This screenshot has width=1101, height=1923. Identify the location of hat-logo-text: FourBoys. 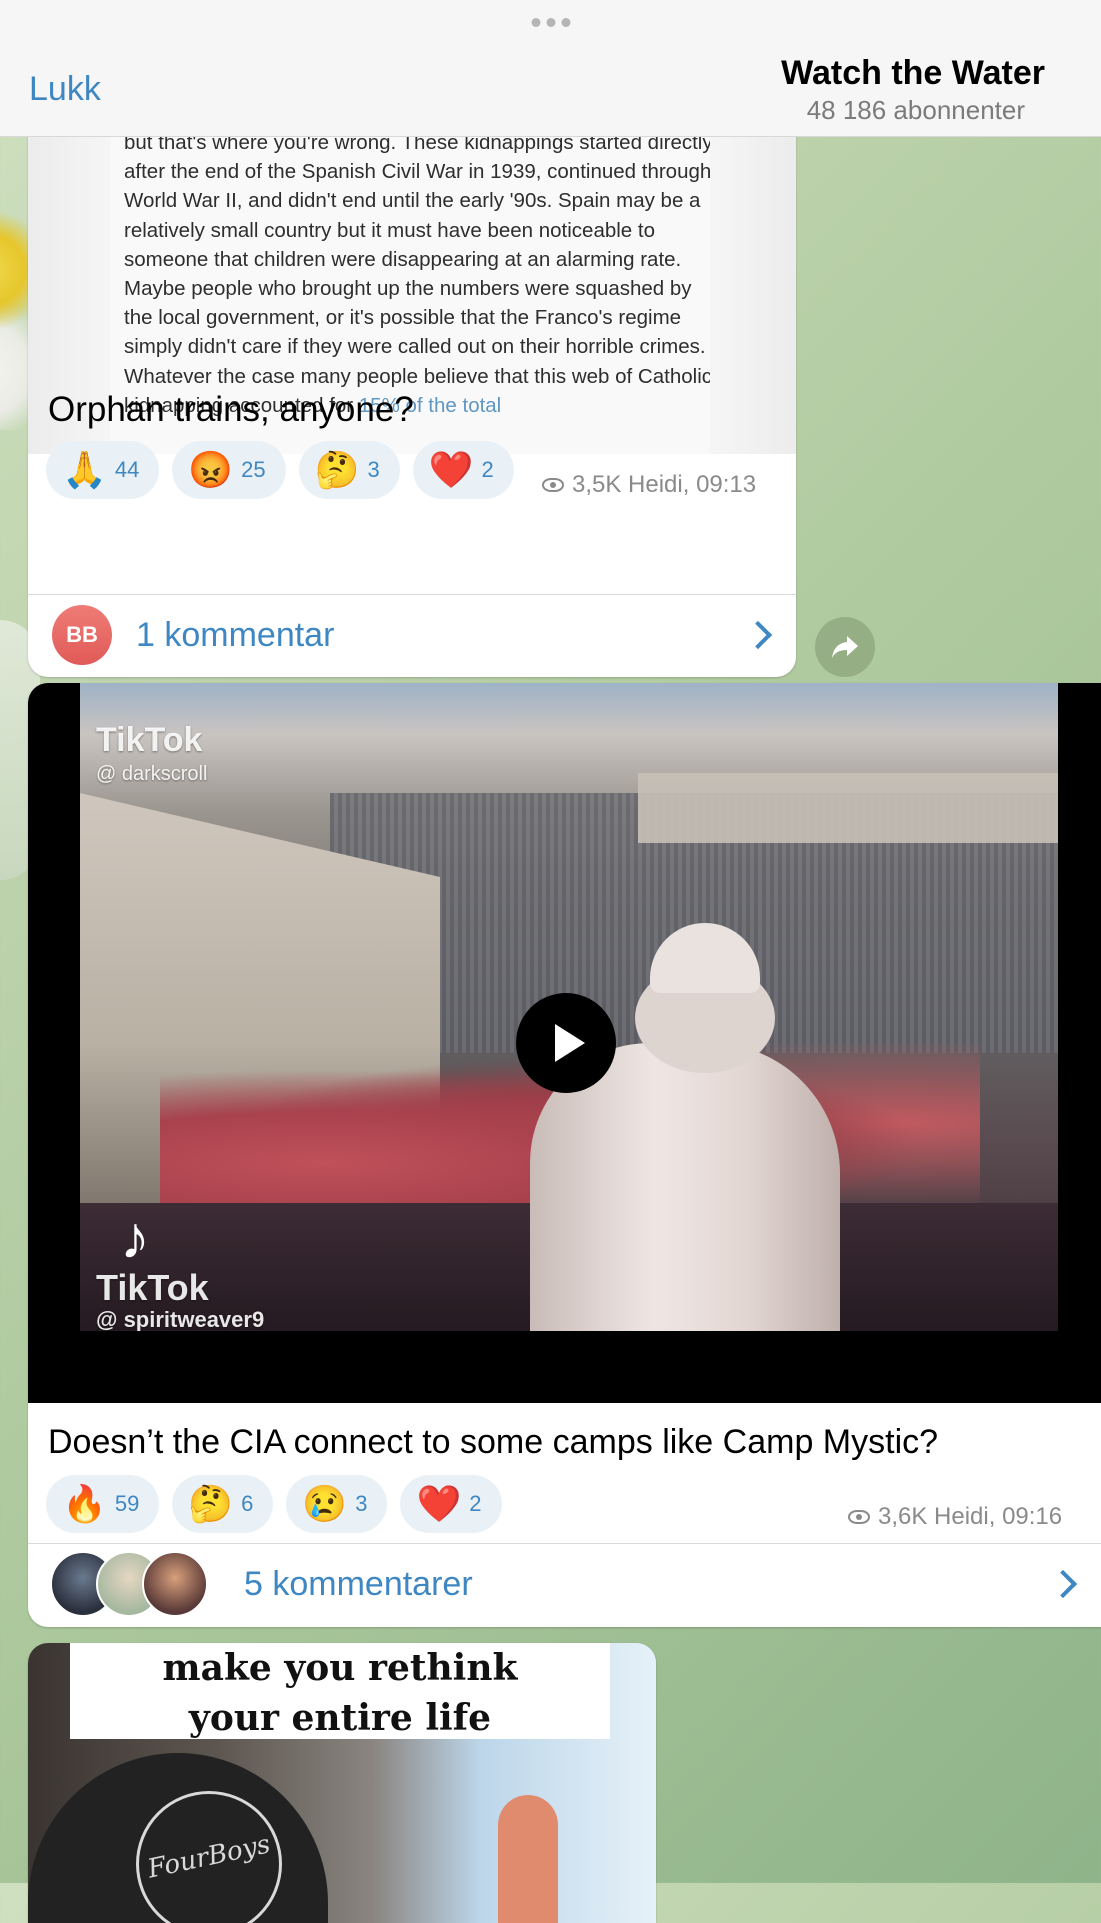
(209, 1857).